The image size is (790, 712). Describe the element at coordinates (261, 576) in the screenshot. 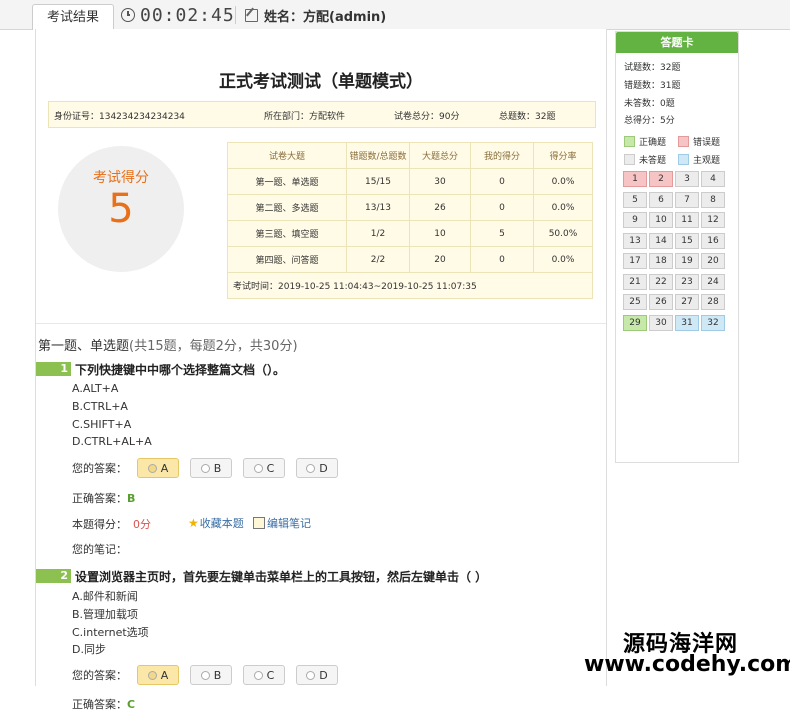

I see `question-header: 2 设置浏览器主页时，首先要左键单击菜单栏上的工具按钮，然后左键单击（ ）` at that location.